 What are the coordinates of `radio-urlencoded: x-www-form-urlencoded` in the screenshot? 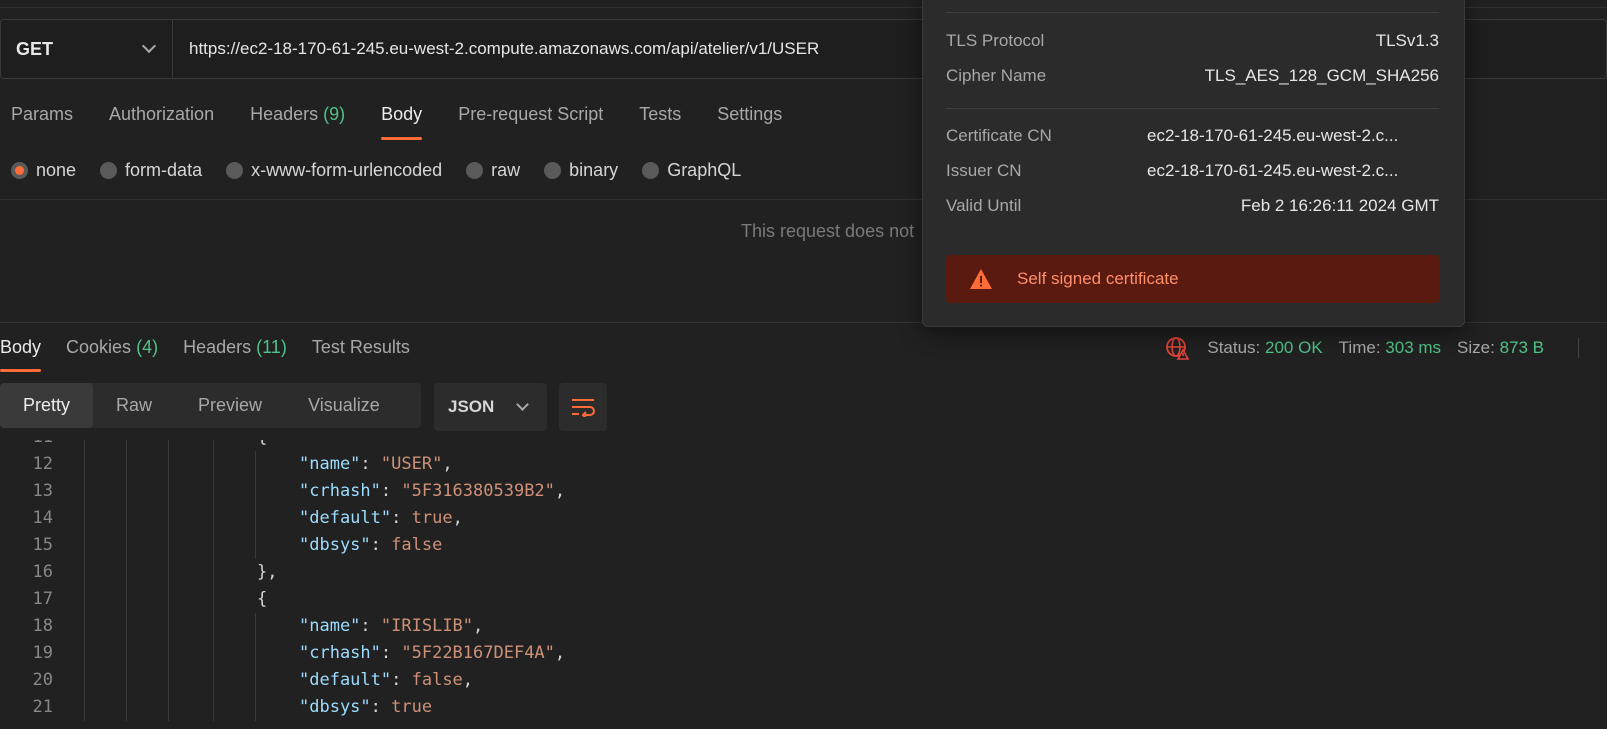 It's located at (334, 170).